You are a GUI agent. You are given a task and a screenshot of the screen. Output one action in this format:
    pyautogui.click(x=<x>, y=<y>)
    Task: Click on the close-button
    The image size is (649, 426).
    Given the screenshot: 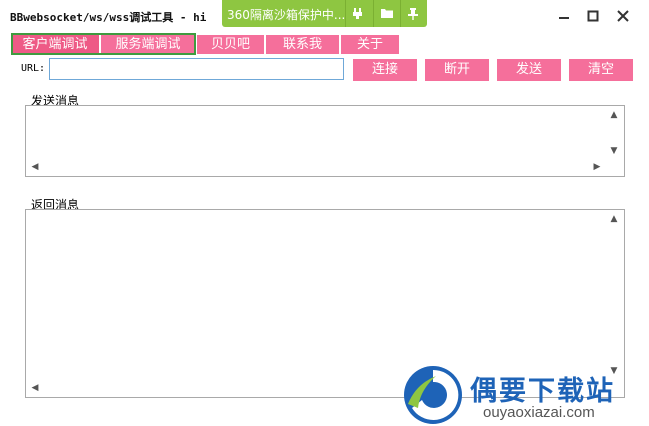 What is the action you would take?
    pyautogui.click(x=623, y=16)
    